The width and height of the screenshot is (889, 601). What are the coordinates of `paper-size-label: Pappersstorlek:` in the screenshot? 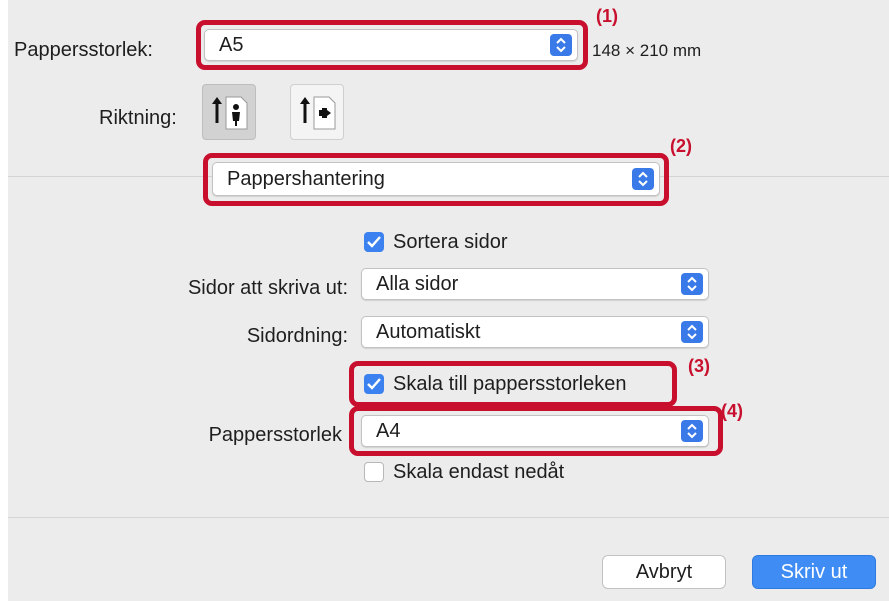 It's located at (83, 50).